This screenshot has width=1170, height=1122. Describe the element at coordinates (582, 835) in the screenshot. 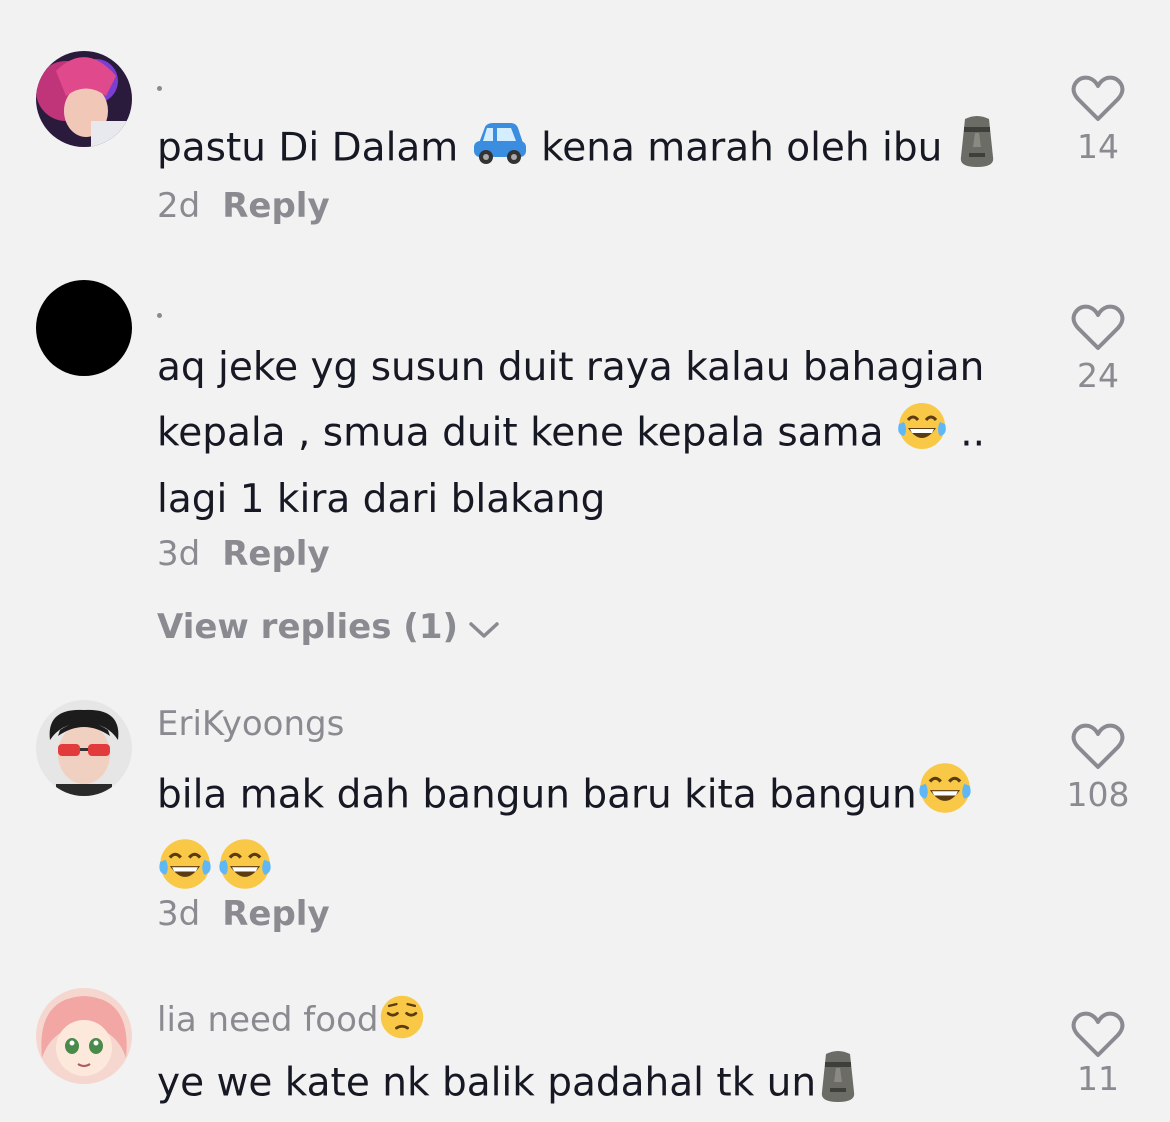

I see `comment-text: bila mak dah bangun baru kita bangun` at that location.